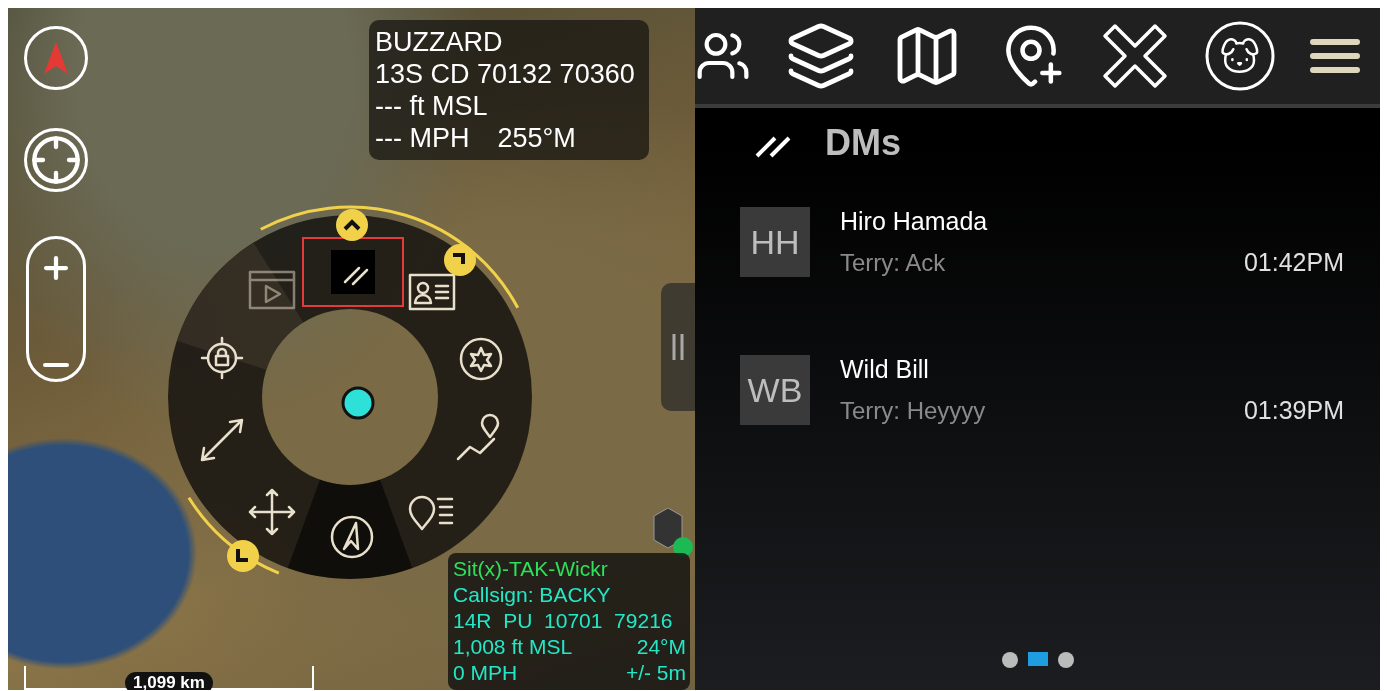  I want to click on zoom-out-button, so click(56, 365).